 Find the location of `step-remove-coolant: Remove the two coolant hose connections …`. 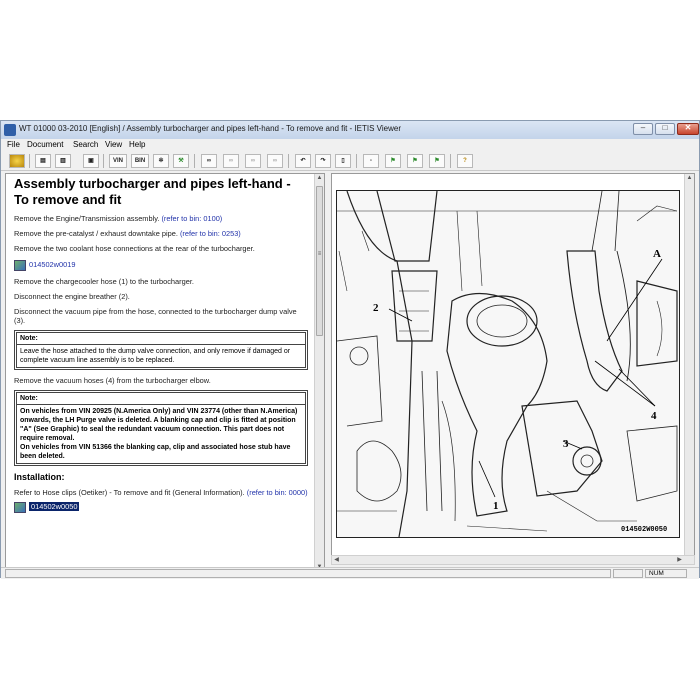

step-remove-coolant: Remove the two coolant hose connections … is located at coordinates (134, 248).